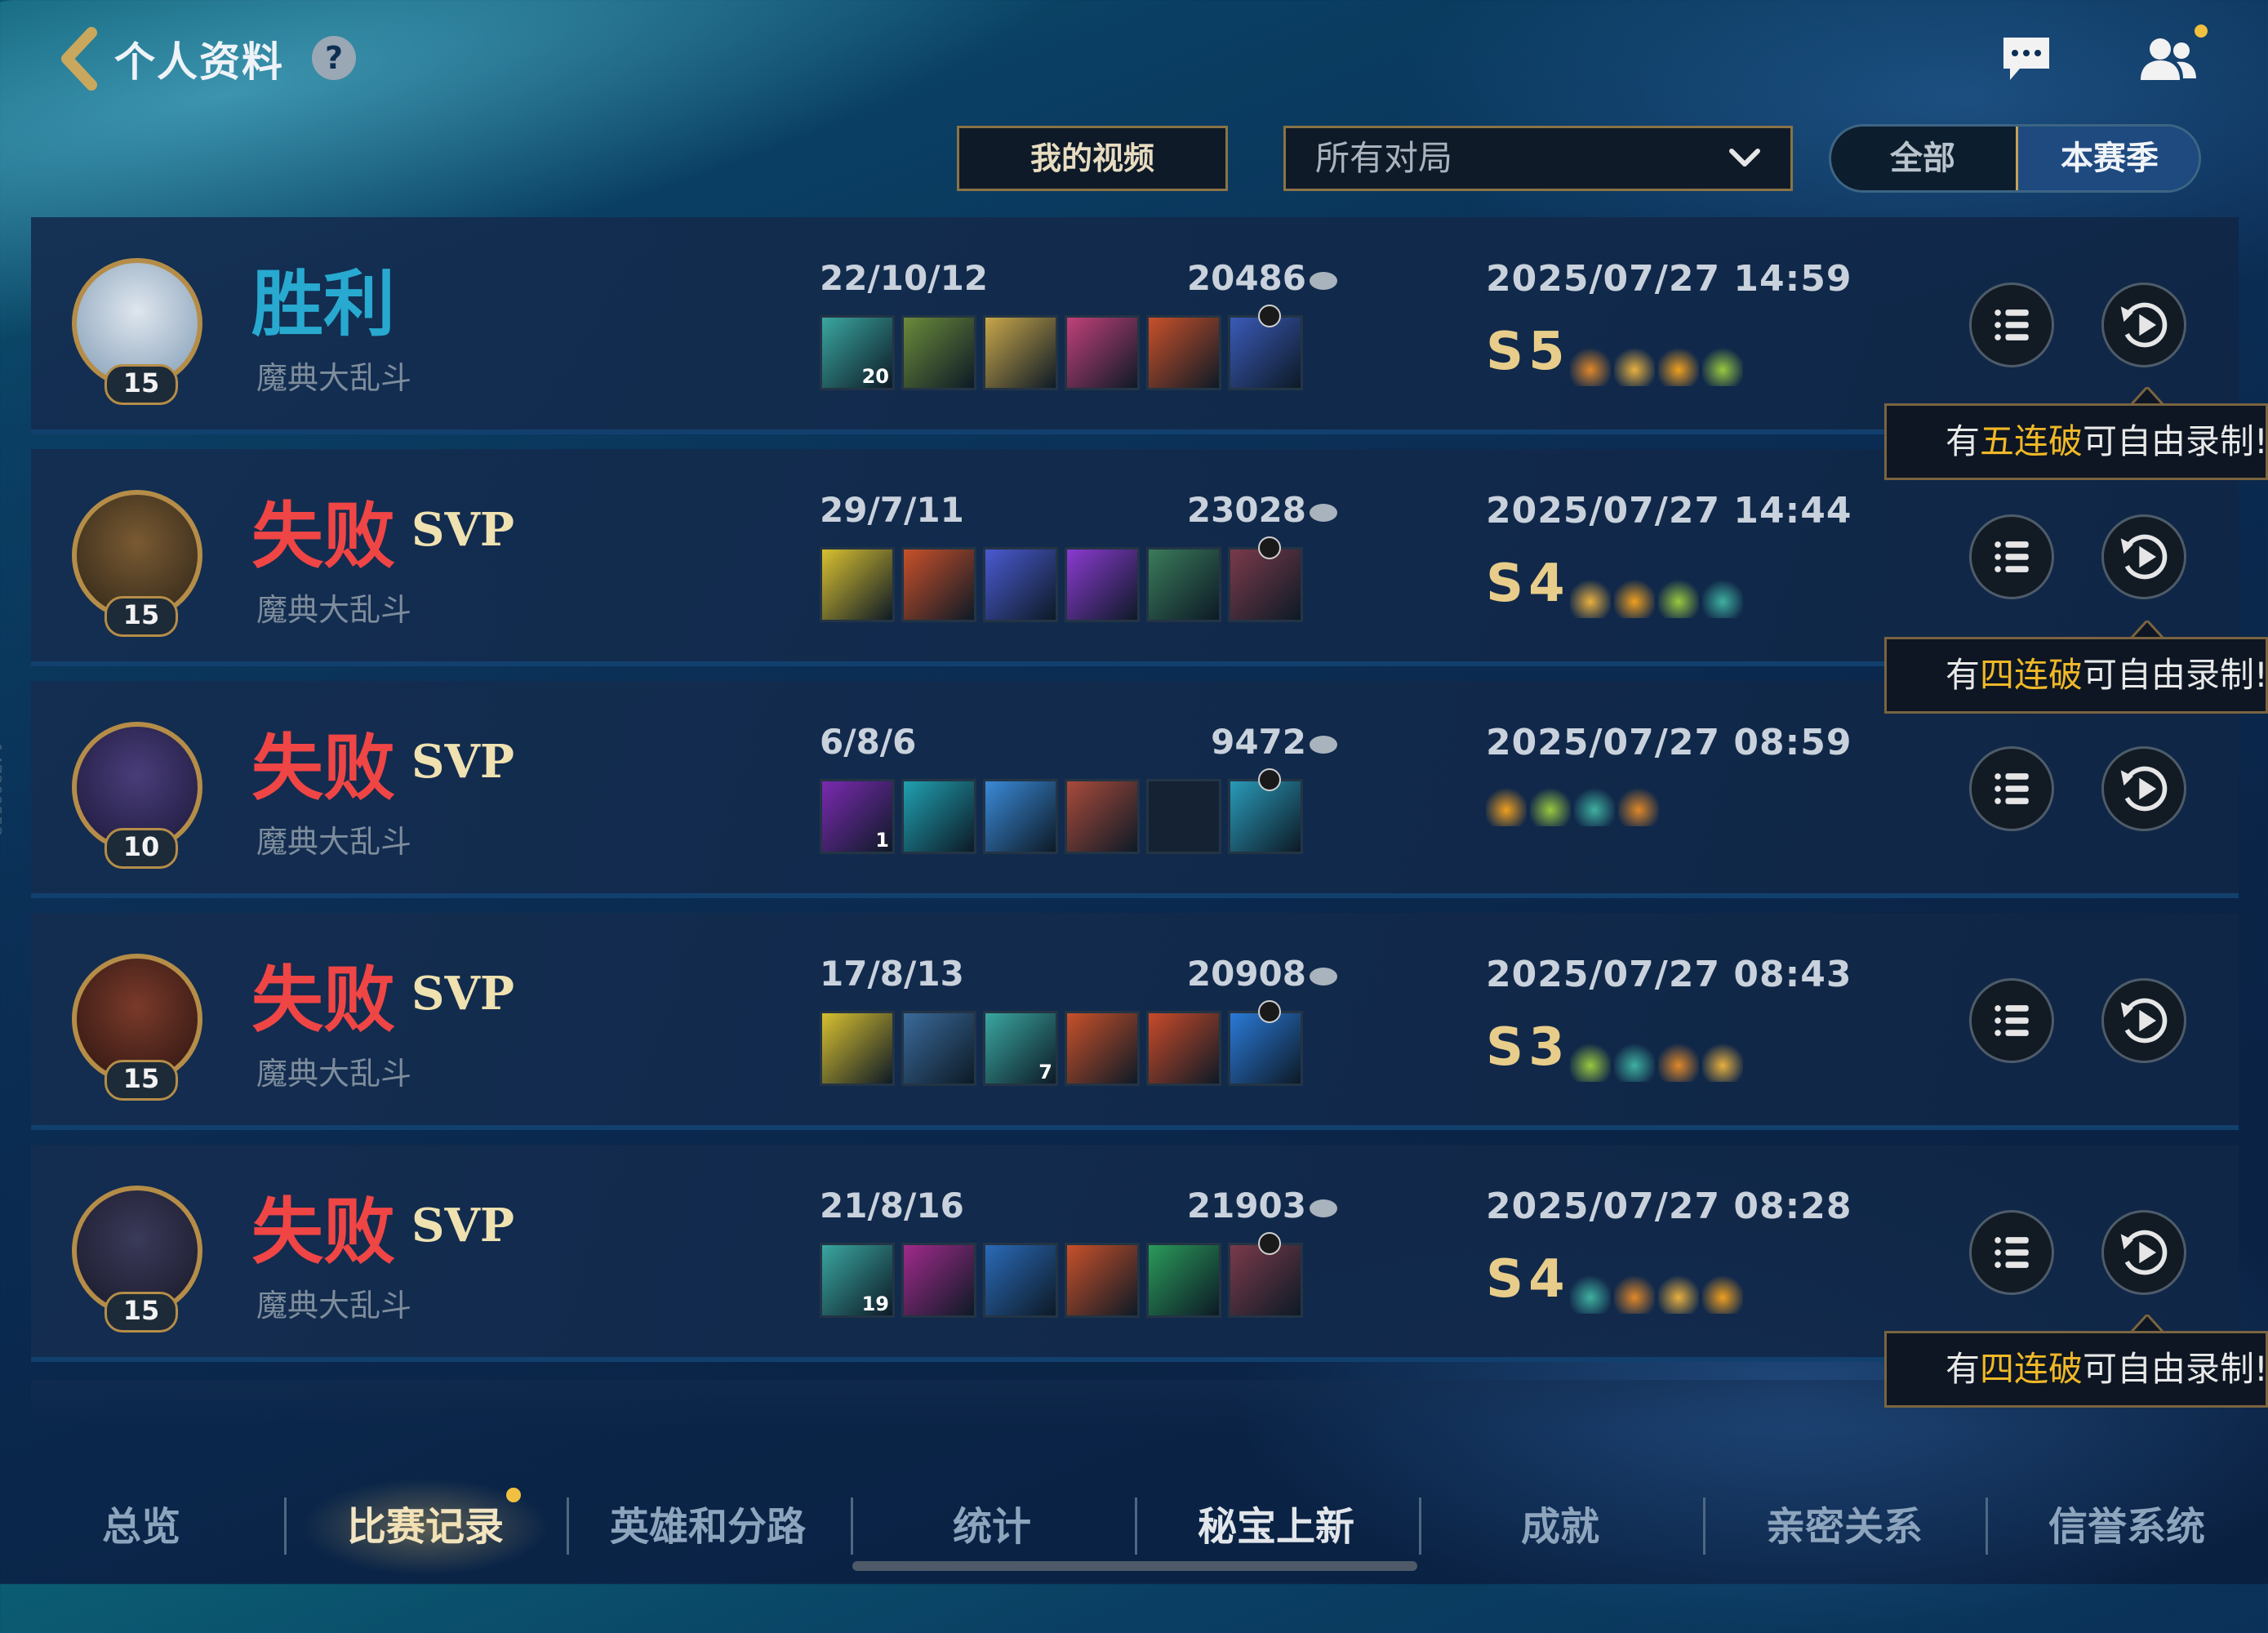 This screenshot has height=1633, width=2268. What do you see at coordinates (1021, 1048) in the screenshot?
I see `cannon-item: 7` at bounding box center [1021, 1048].